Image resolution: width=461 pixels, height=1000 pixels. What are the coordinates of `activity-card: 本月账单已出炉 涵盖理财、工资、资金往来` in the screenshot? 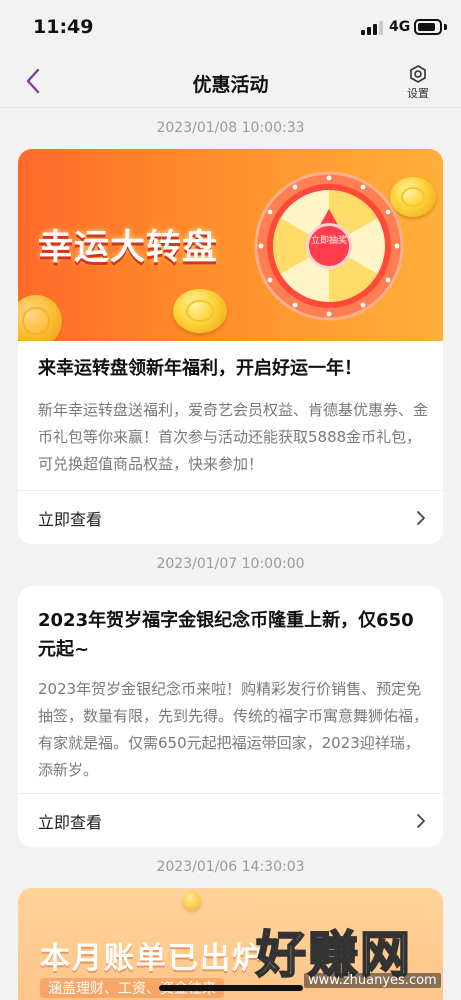 It's located at (230, 944).